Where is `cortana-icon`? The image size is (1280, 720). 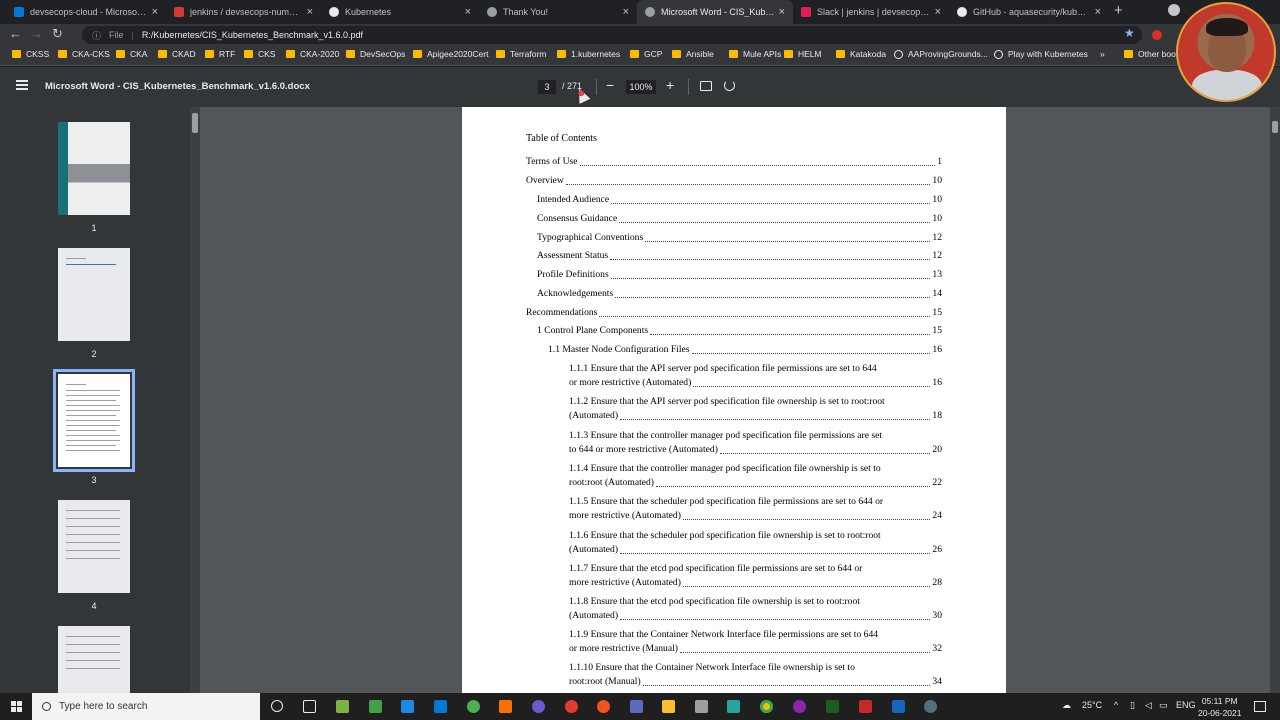 cortana-icon is located at coordinates (277, 706).